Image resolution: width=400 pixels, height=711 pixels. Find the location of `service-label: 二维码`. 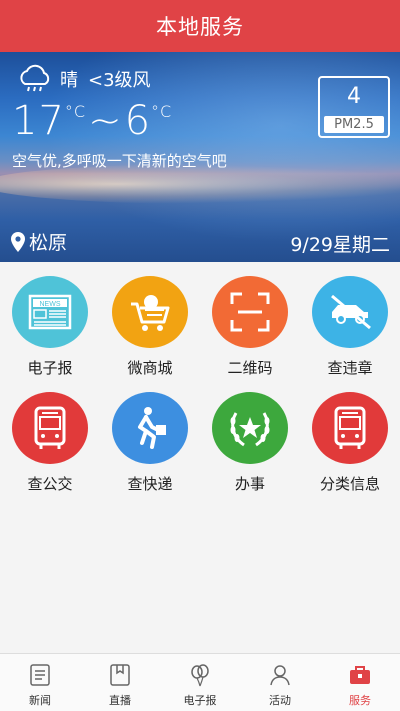

service-label: 二维码 is located at coordinates (250, 368).